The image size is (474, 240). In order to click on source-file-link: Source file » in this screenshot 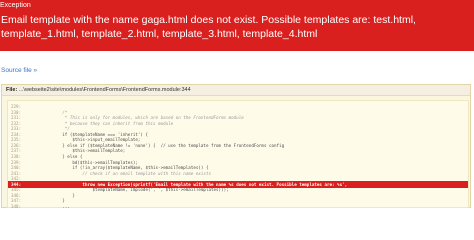, I will do `click(19, 70)`.